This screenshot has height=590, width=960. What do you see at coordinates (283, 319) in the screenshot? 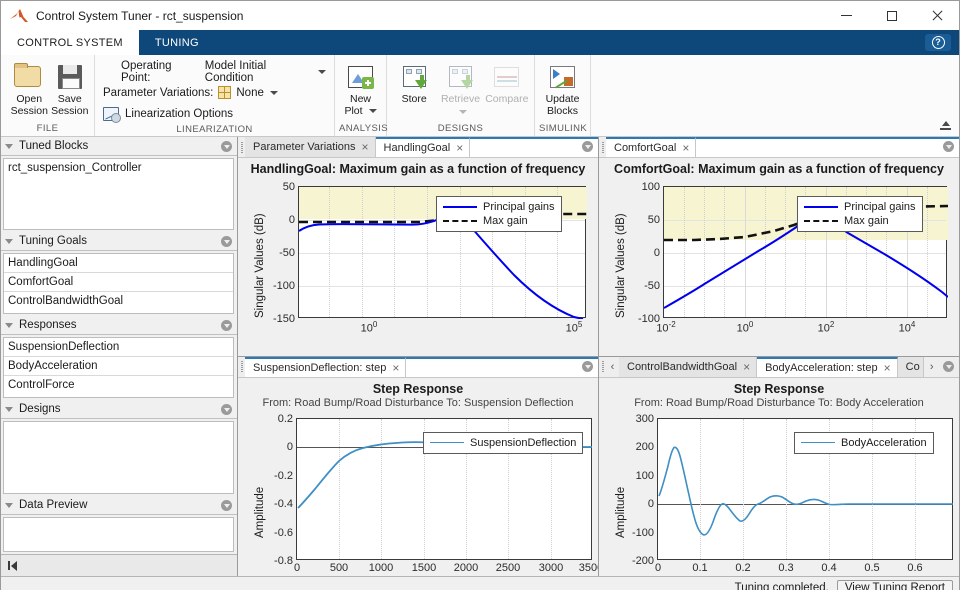
I see `y-tick-label: -150` at bounding box center [283, 319].